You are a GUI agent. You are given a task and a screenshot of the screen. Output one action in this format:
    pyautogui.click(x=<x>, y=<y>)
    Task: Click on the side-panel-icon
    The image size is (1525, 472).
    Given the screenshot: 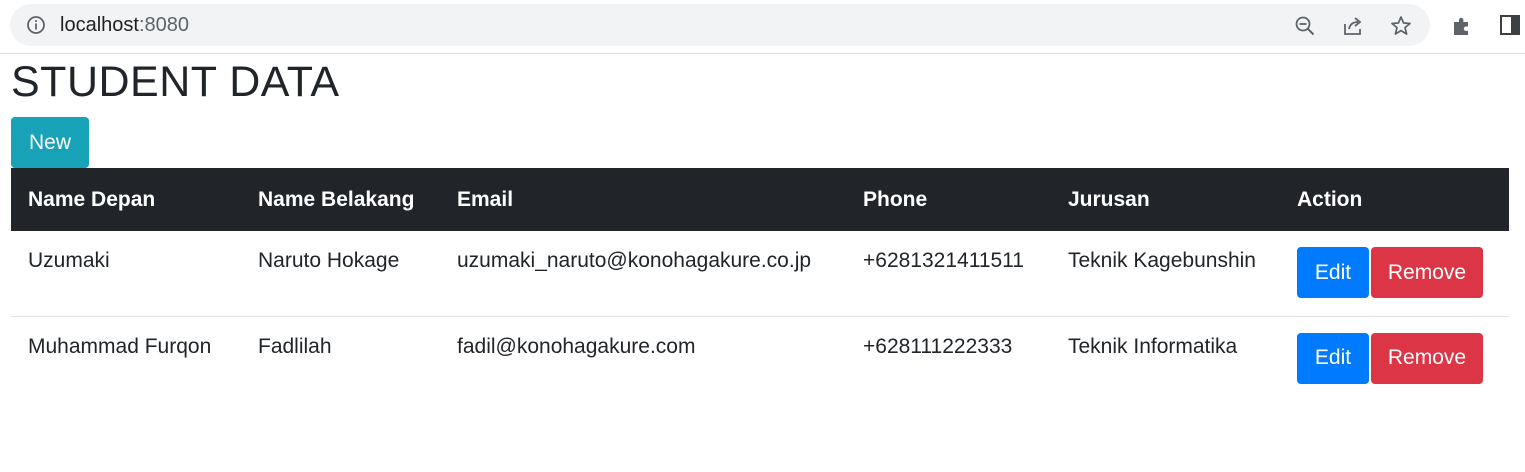 What is the action you would take?
    pyautogui.click(x=1510, y=25)
    